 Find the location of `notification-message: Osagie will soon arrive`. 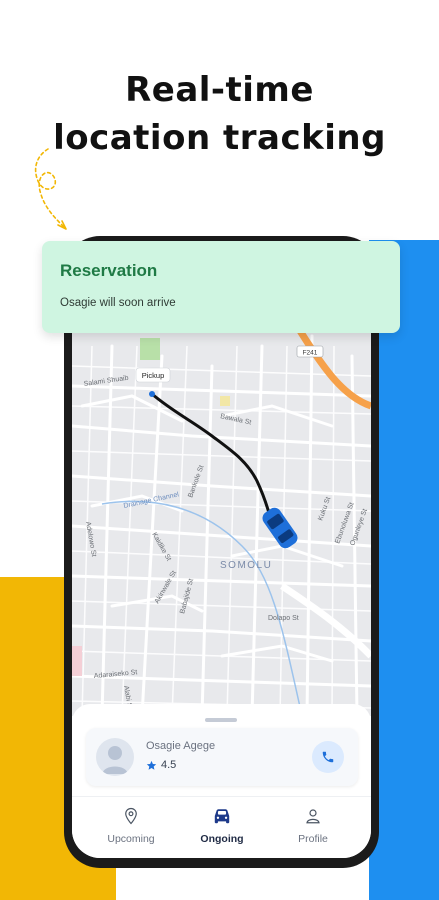

notification-message: Osagie will soon arrive is located at coordinates (118, 303).